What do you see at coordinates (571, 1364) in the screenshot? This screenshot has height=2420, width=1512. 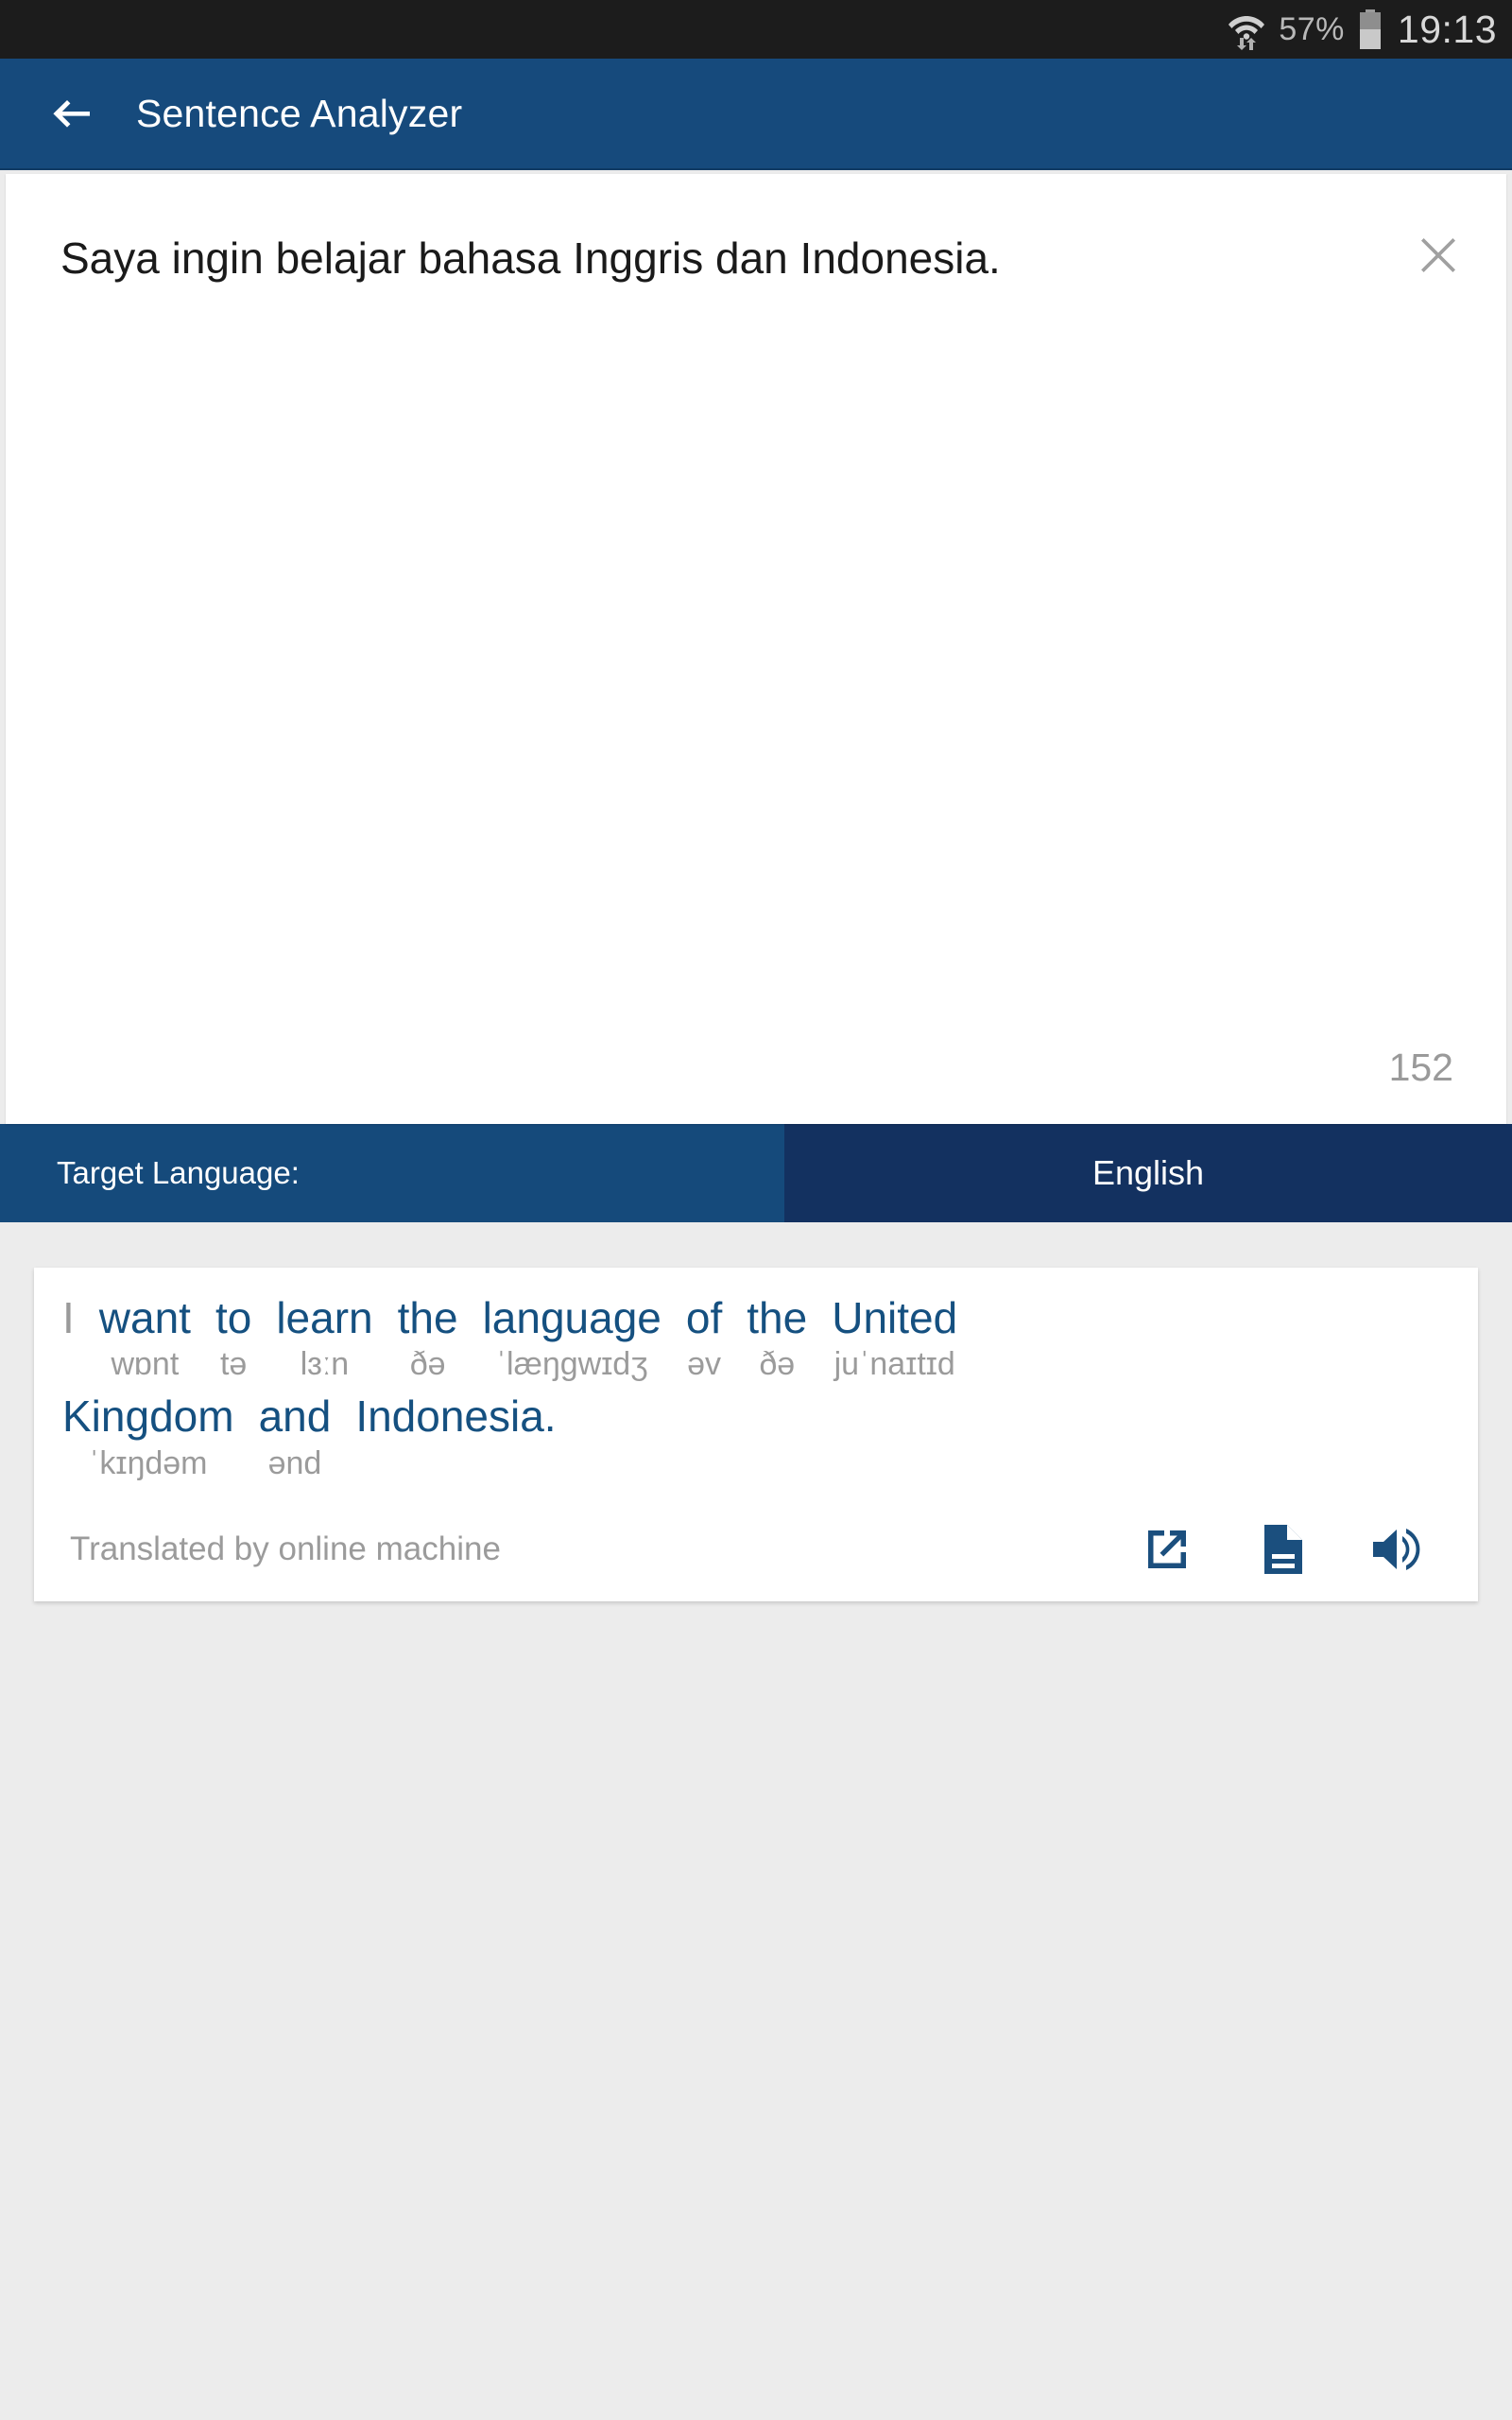 I see `word-ipa: ˈlæŋgwɪdʒ` at bounding box center [571, 1364].